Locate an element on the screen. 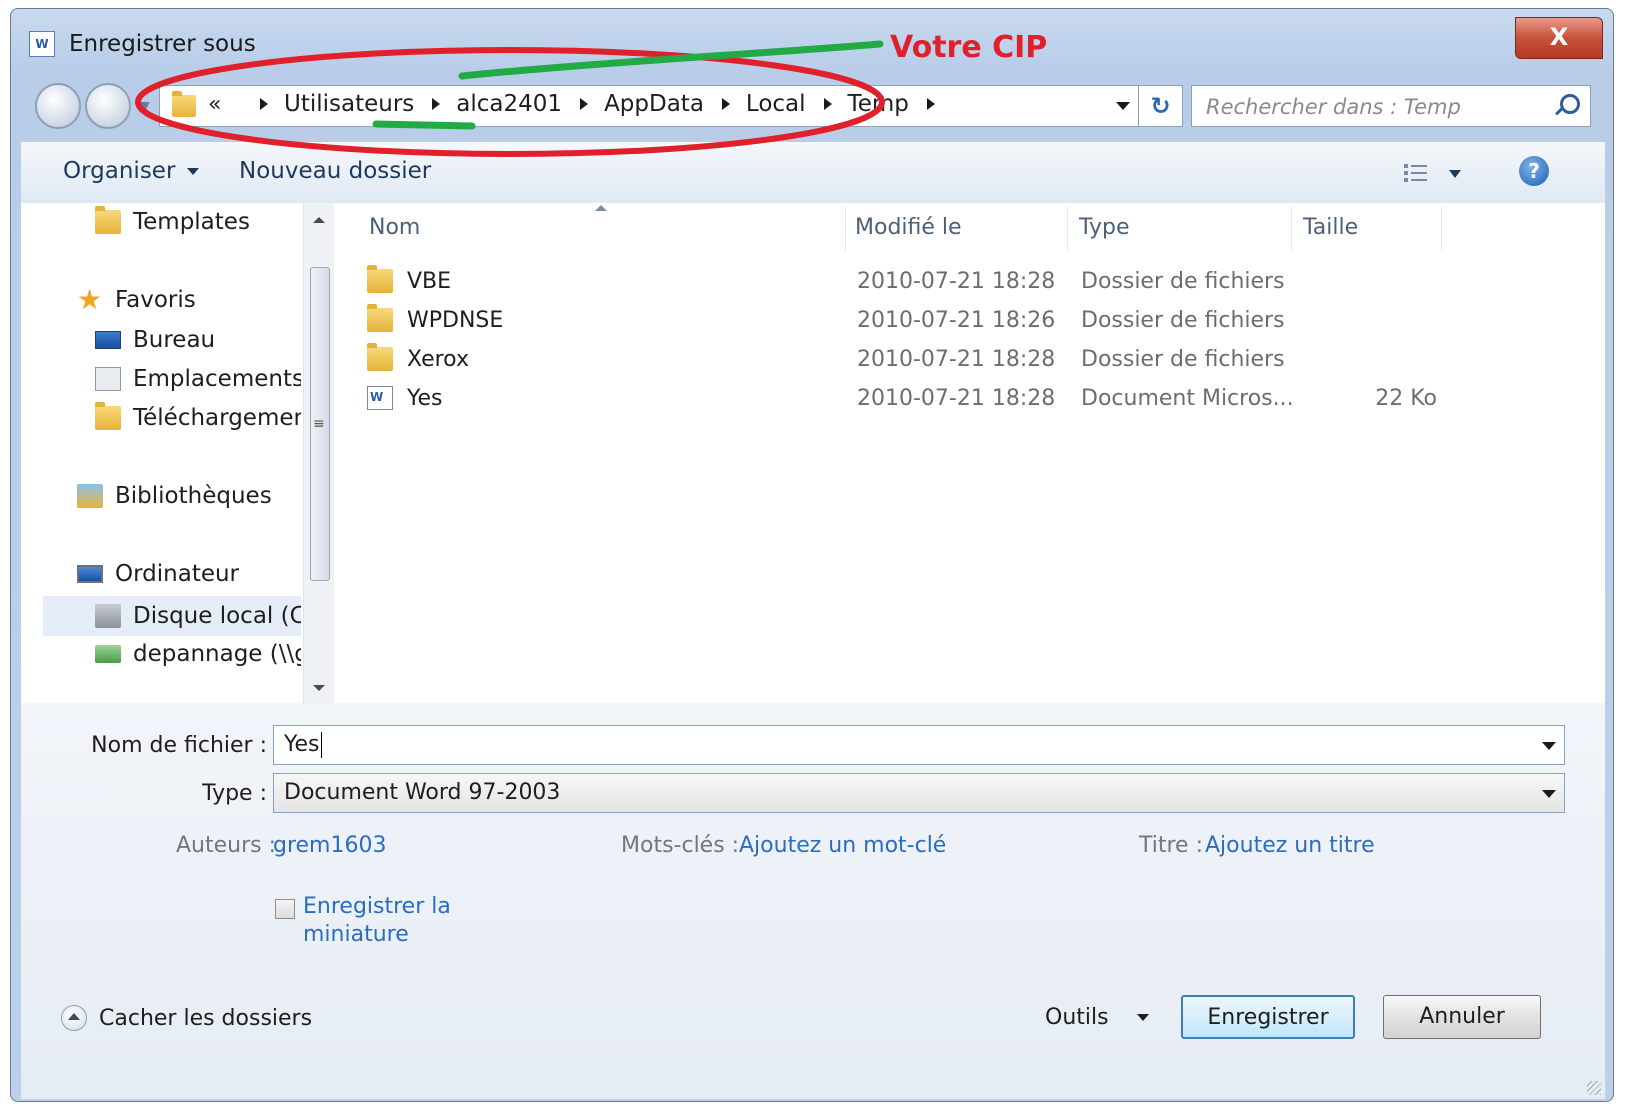  authors-label: Auteurs : is located at coordinates (226, 845).